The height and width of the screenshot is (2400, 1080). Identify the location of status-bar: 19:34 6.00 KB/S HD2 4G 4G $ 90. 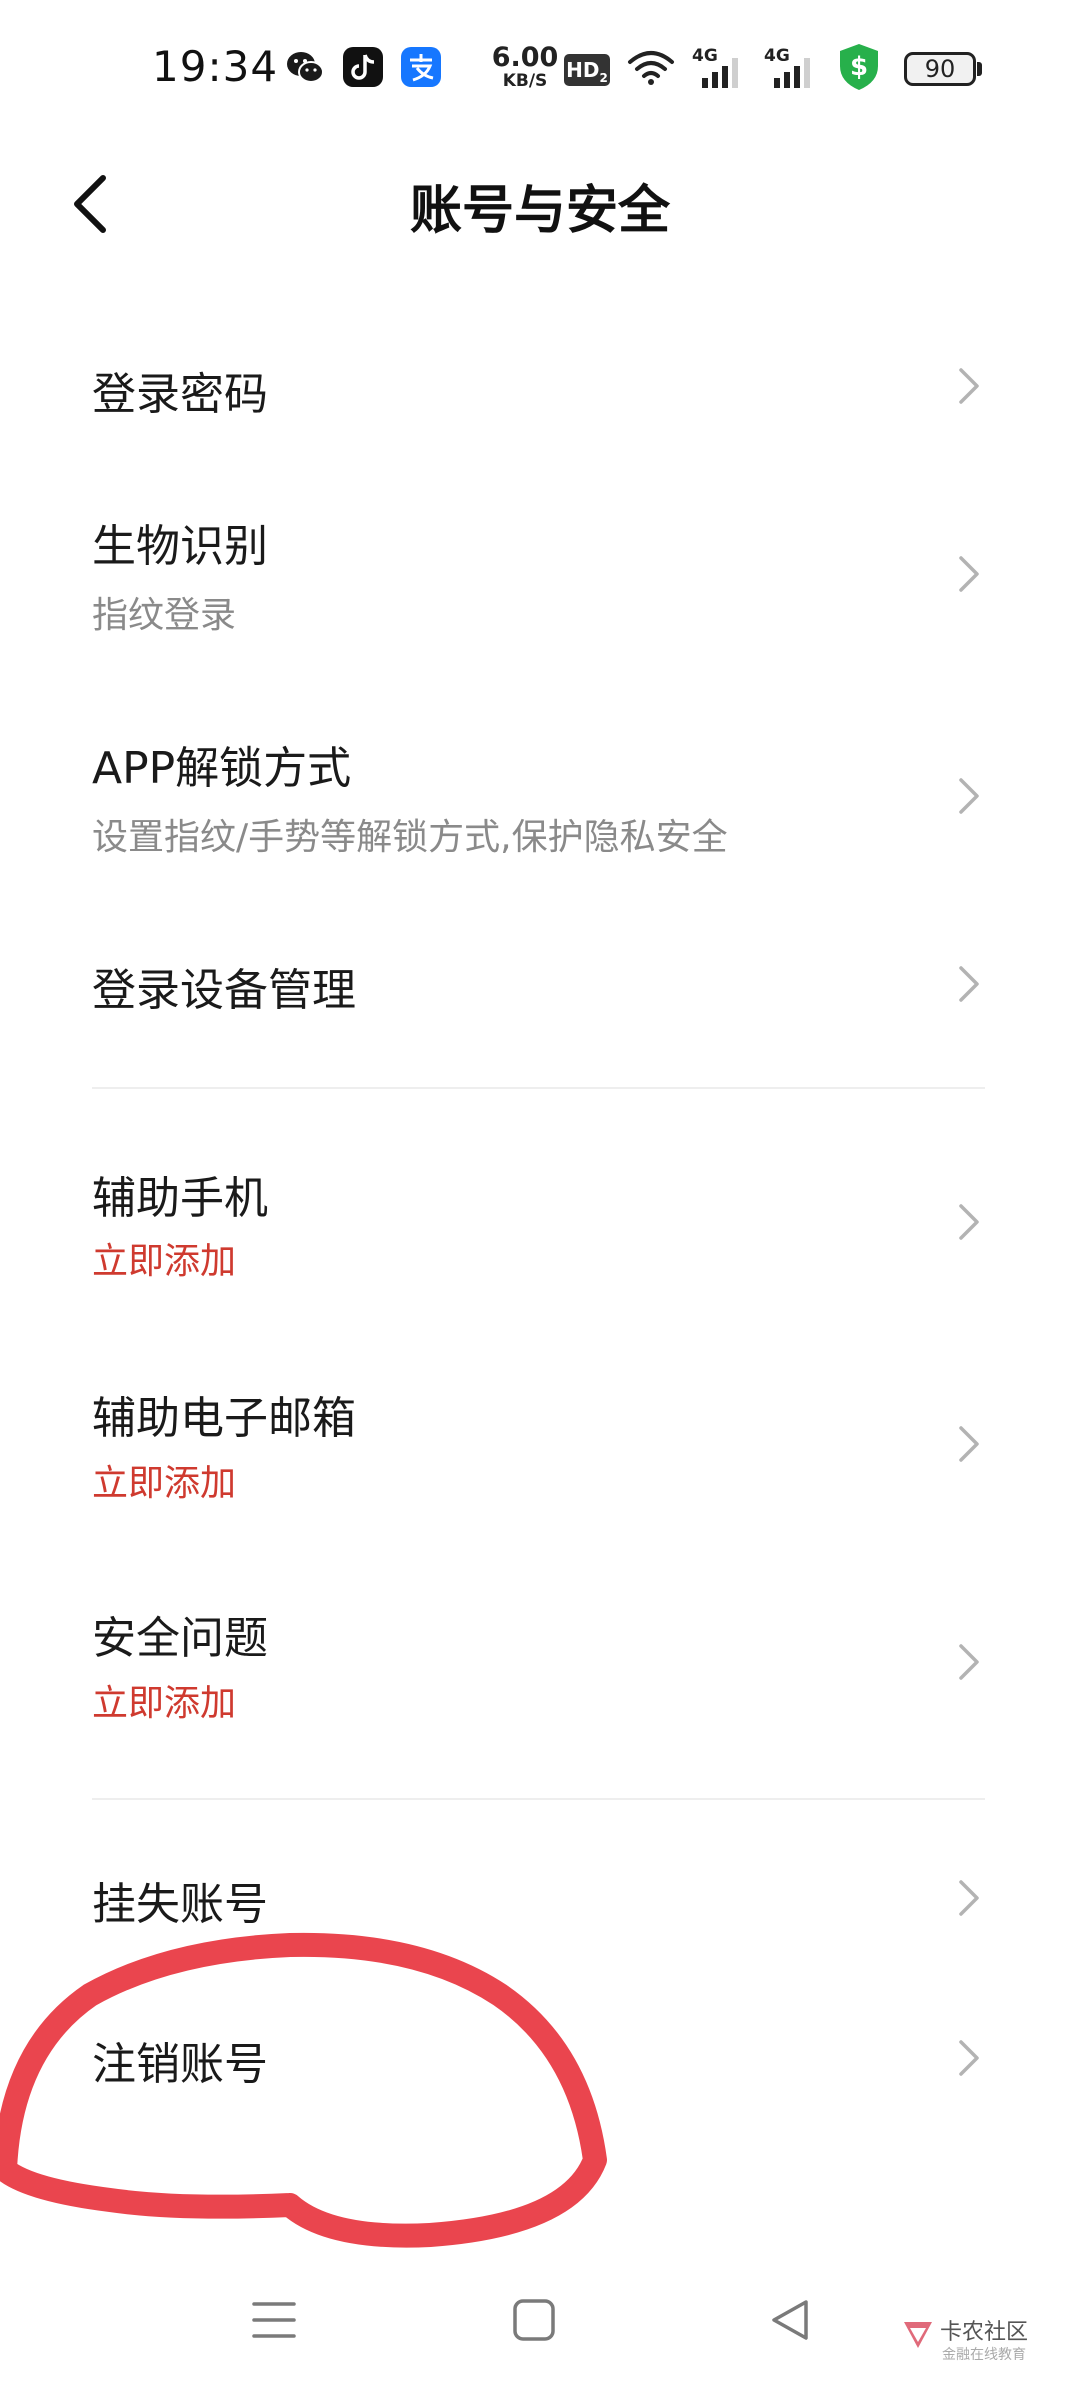
(540, 70).